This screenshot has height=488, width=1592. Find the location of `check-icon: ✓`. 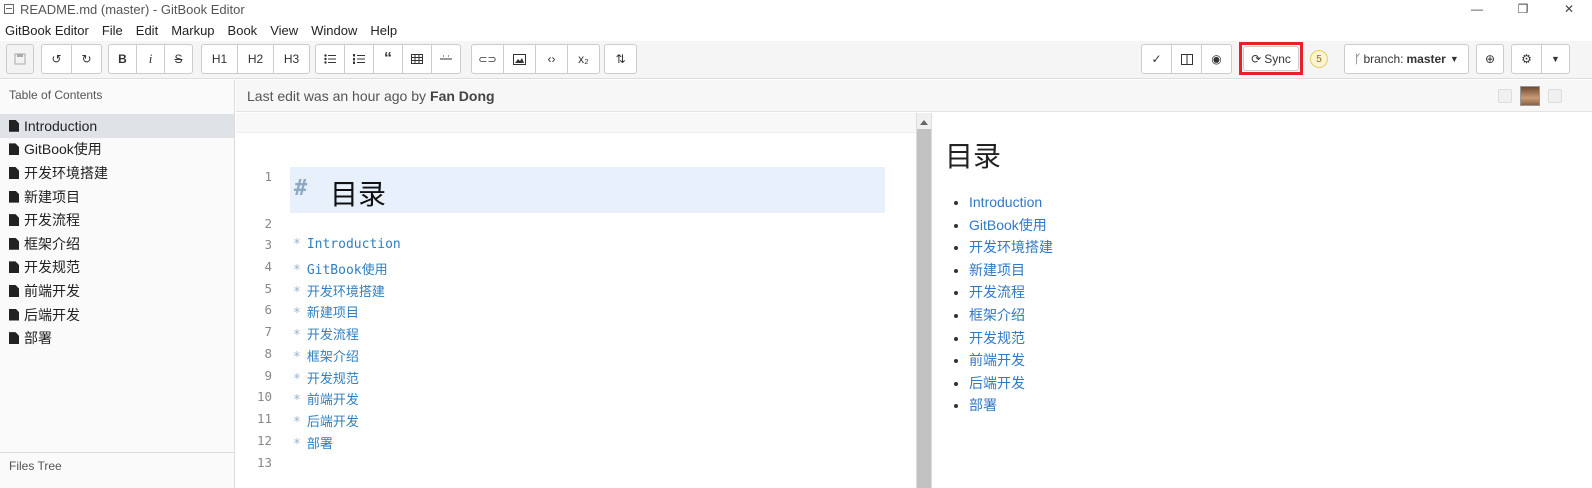

check-icon: ✓ is located at coordinates (1156, 59).